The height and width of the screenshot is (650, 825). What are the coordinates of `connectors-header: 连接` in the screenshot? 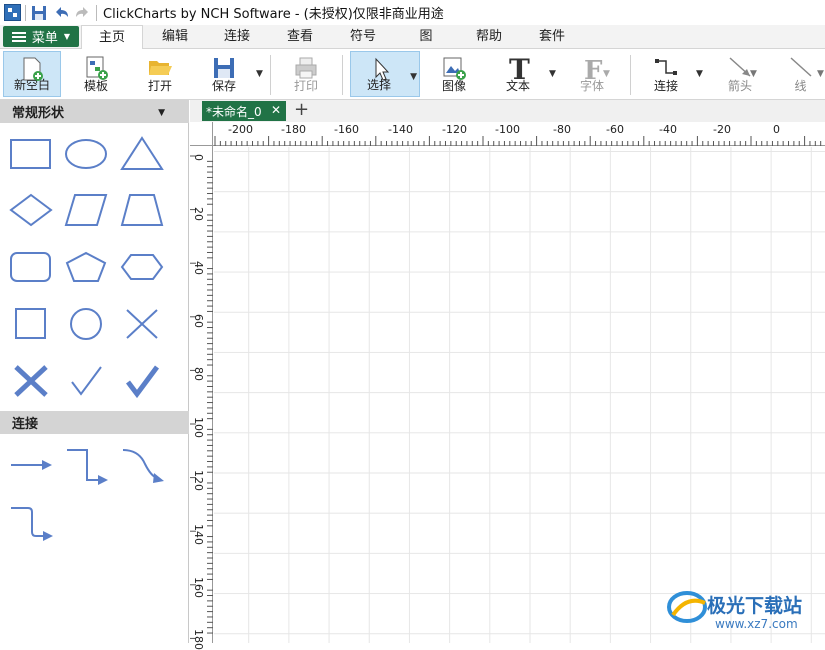 It's located at (94, 422).